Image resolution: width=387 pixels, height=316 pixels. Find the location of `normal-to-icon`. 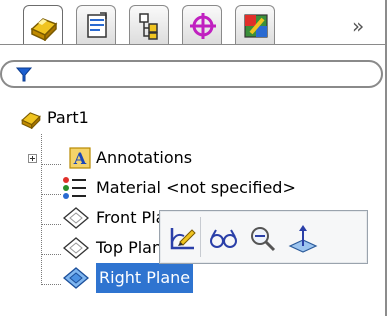

normal-to-icon is located at coordinates (303, 239).